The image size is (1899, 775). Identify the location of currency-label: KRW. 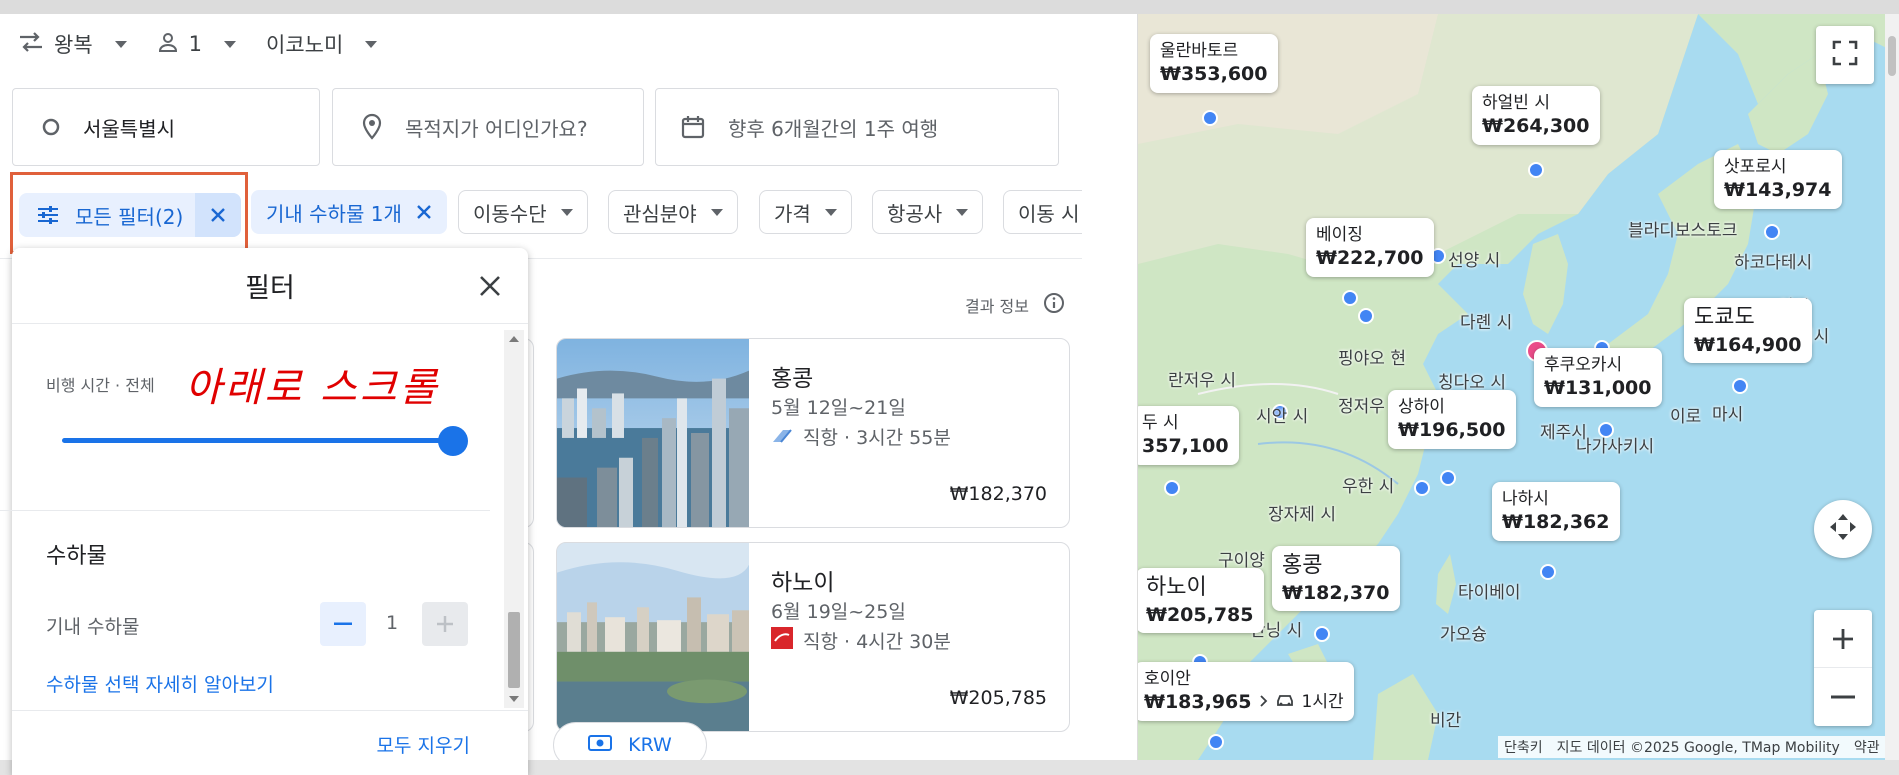
(650, 745).